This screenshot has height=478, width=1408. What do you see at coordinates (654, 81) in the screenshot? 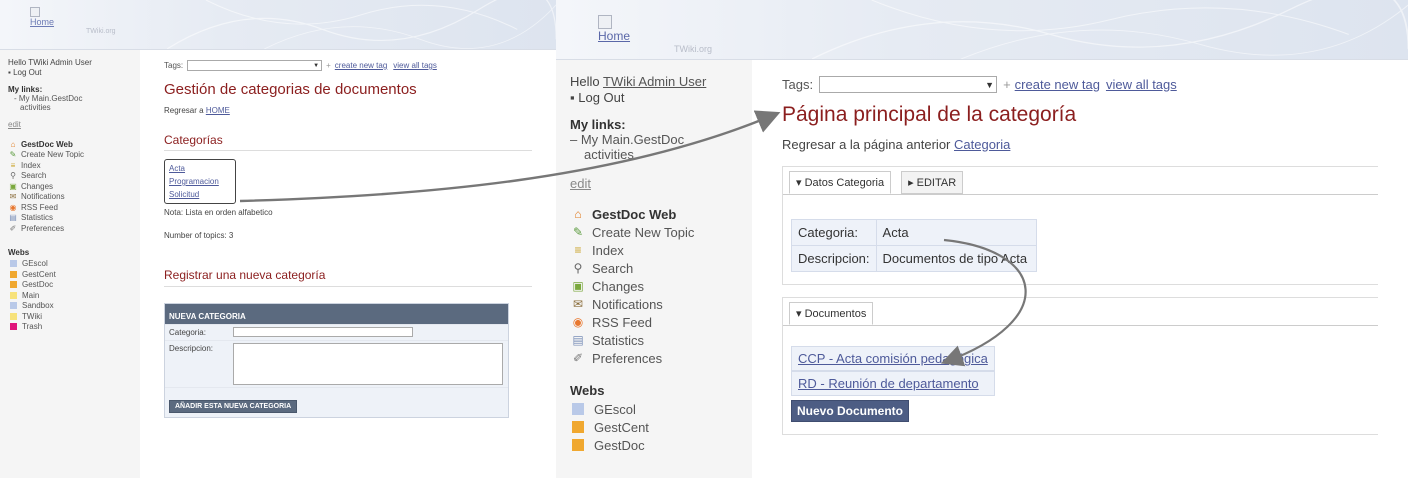
I see `user-link: TWiki Admin User` at bounding box center [654, 81].